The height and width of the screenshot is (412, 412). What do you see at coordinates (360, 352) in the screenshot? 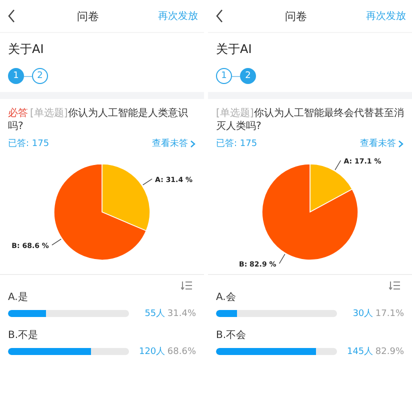
I see `vote-count: 145人` at bounding box center [360, 352].